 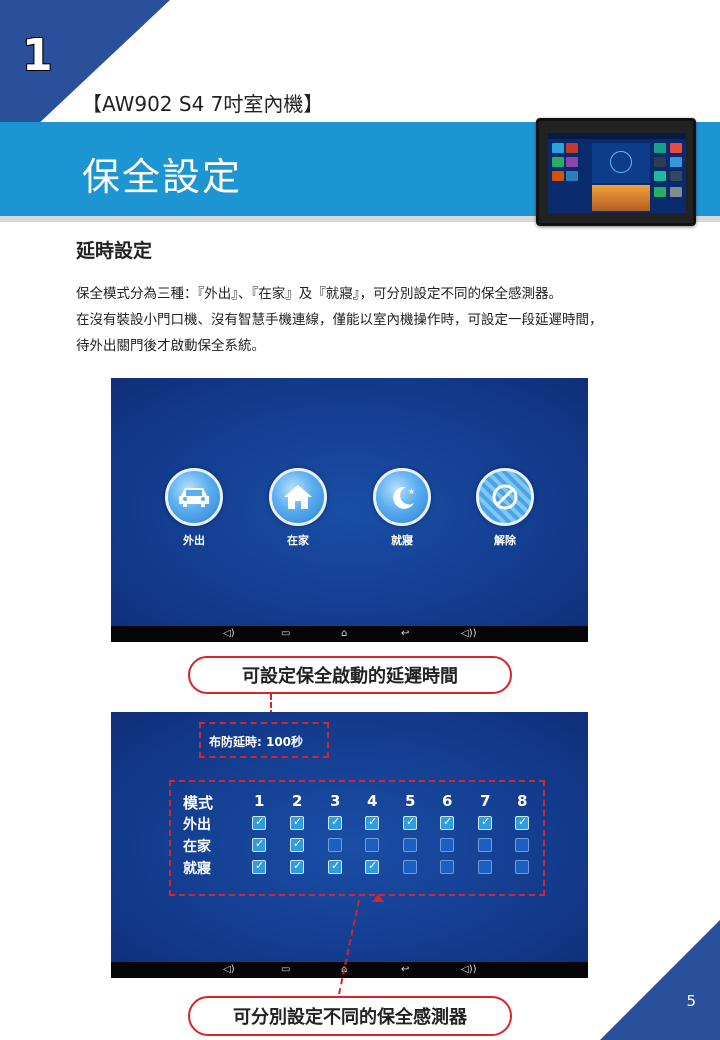 What do you see at coordinates (402, 540) in the screenshot?
I see `mode-label: 就寢` at bounding box center [402, 540].